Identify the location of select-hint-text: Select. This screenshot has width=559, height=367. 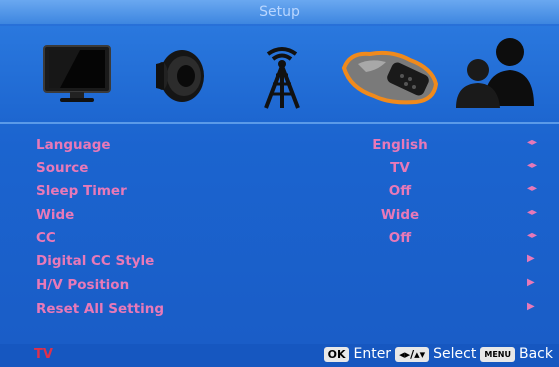
(455, 354).